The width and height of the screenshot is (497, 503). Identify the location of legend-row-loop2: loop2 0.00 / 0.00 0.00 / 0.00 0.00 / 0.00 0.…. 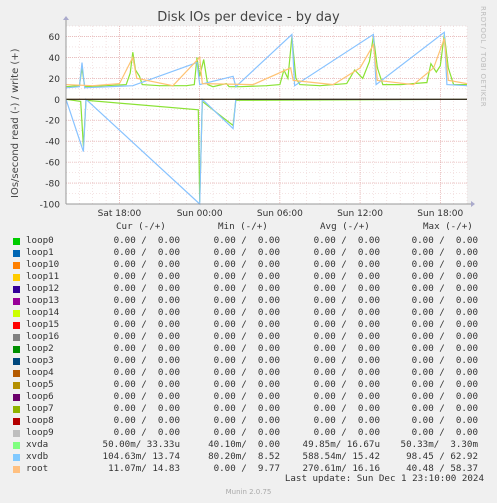
(248, 349).